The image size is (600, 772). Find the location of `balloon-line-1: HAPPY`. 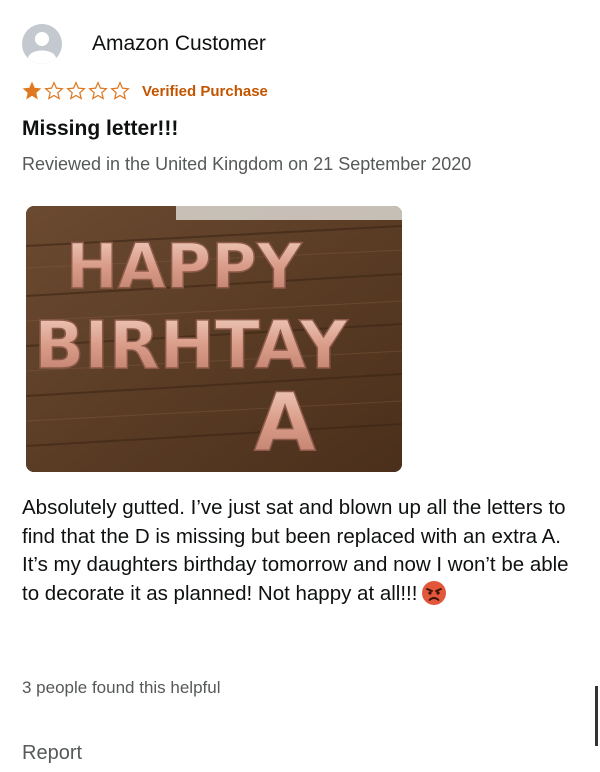

balloon-line-1: HAPPY is located at coordinates (184, 266).